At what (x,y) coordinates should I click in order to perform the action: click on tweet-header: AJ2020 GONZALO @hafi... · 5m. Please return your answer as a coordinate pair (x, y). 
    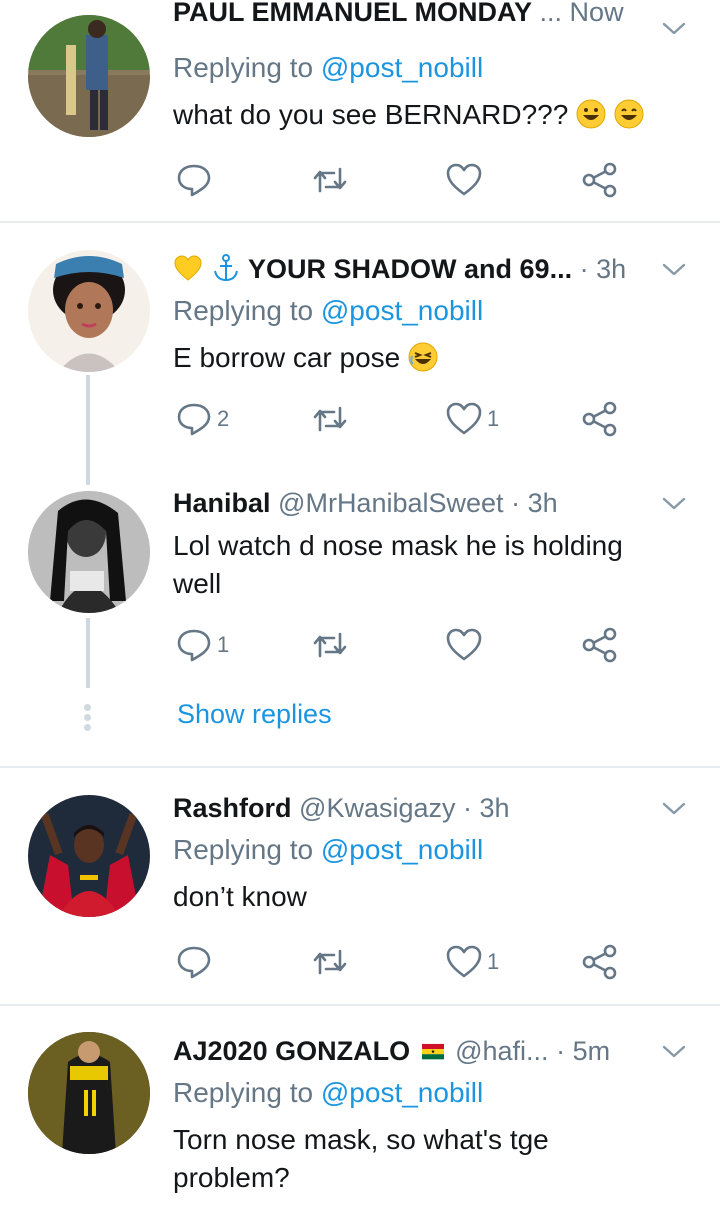
    Looking at the image, I should click on (416, 1051).